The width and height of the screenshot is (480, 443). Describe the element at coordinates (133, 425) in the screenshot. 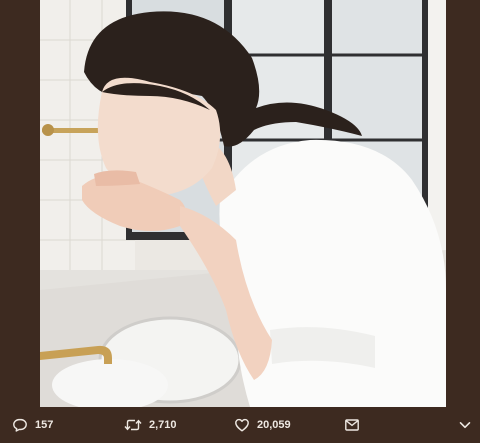

I see `retweet-arrows-icon` at that location.